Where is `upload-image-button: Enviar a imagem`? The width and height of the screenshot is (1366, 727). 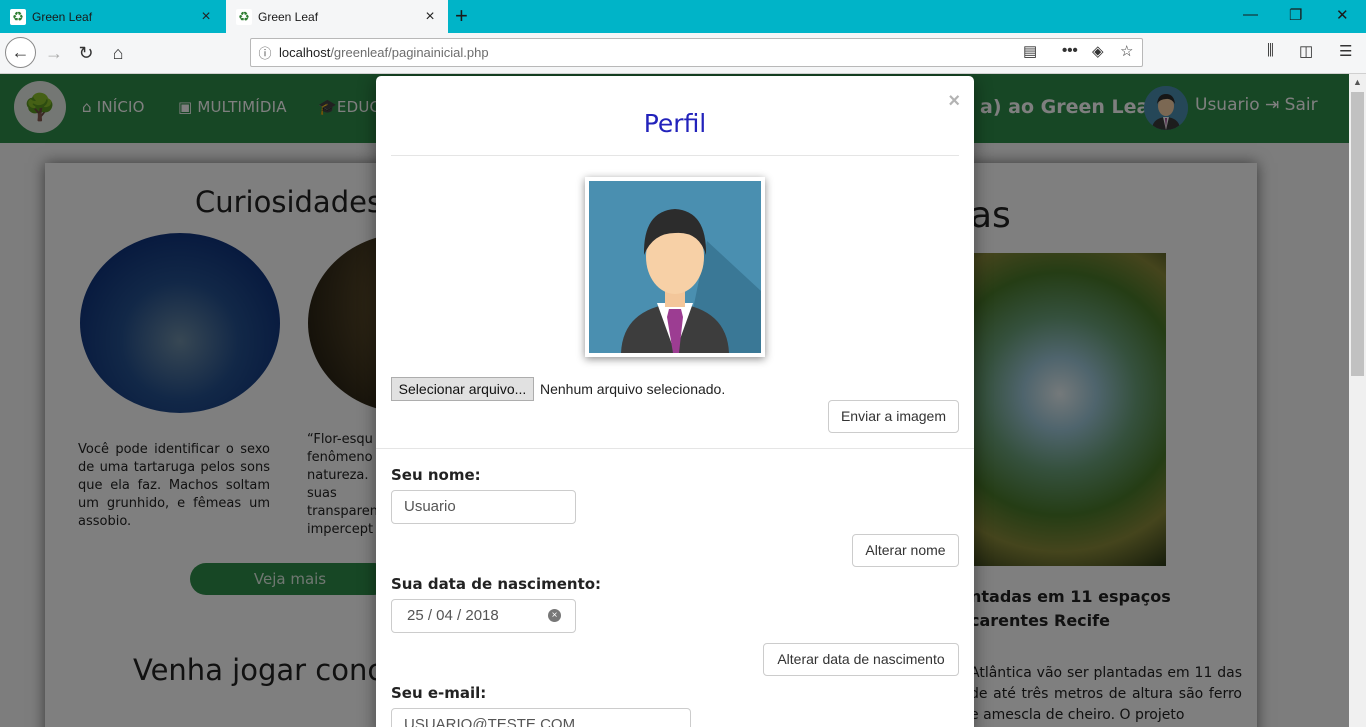 upload-image-button: Enviar a imagem is located at coordinates (893, 416).